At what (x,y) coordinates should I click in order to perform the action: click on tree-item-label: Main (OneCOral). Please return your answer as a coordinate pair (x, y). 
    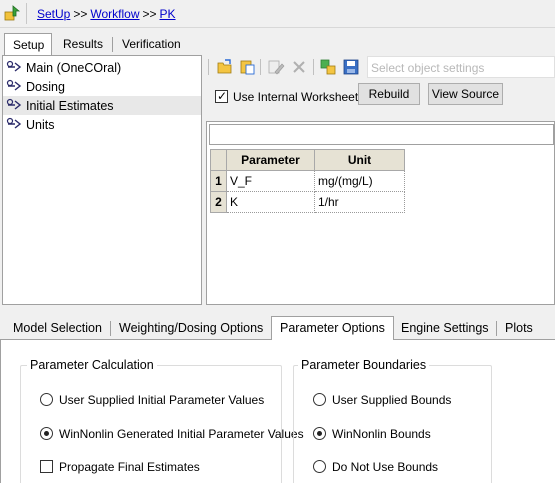
    Looking at the image, I should click on (74, 68).